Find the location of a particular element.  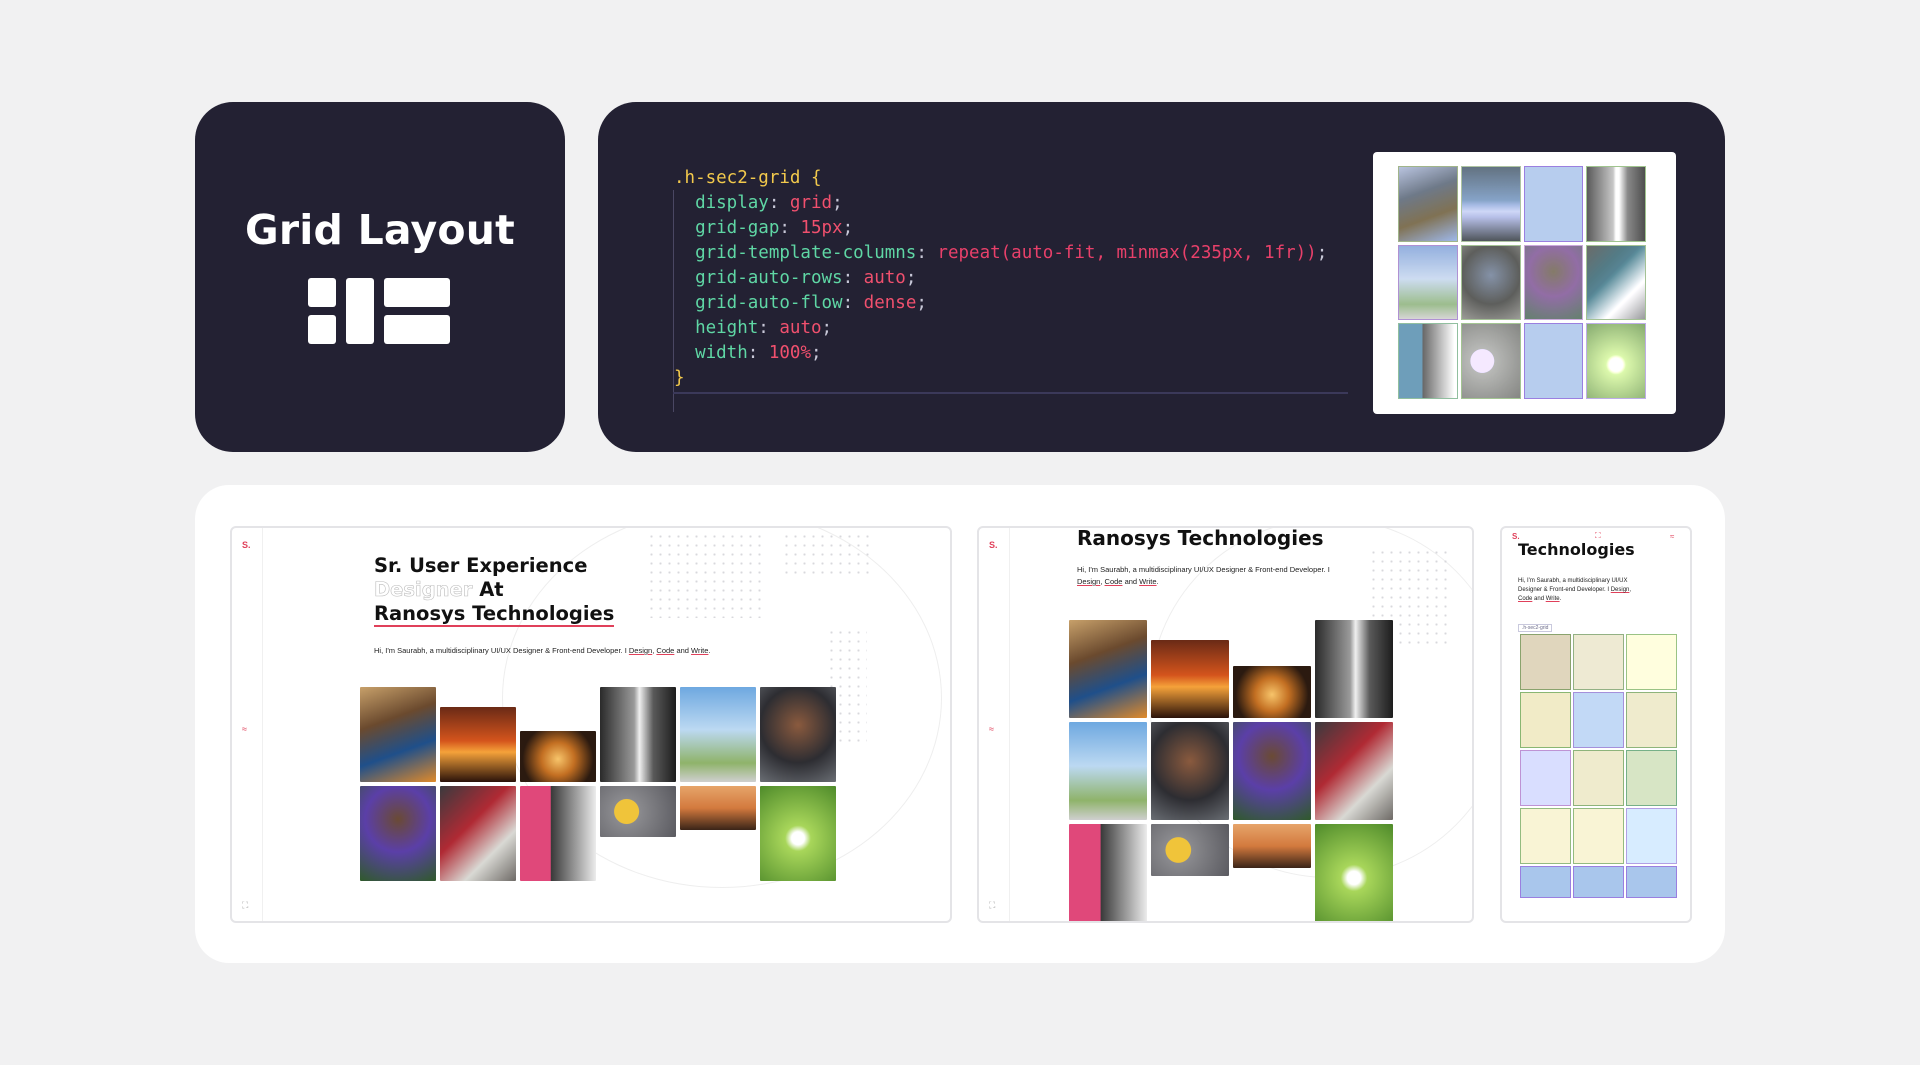

hero-title: Technologies is located at coordinates (1576, 549).